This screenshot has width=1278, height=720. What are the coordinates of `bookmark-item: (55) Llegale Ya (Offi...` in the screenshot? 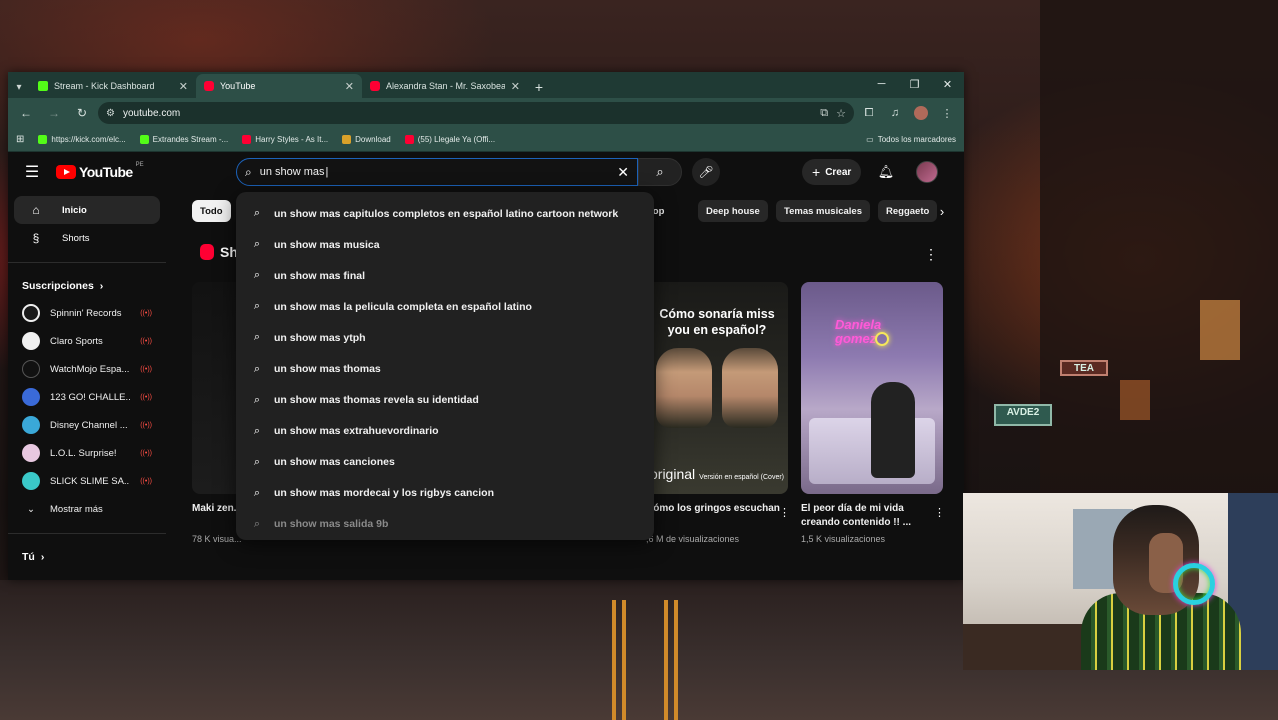 It's located at (450, 139).